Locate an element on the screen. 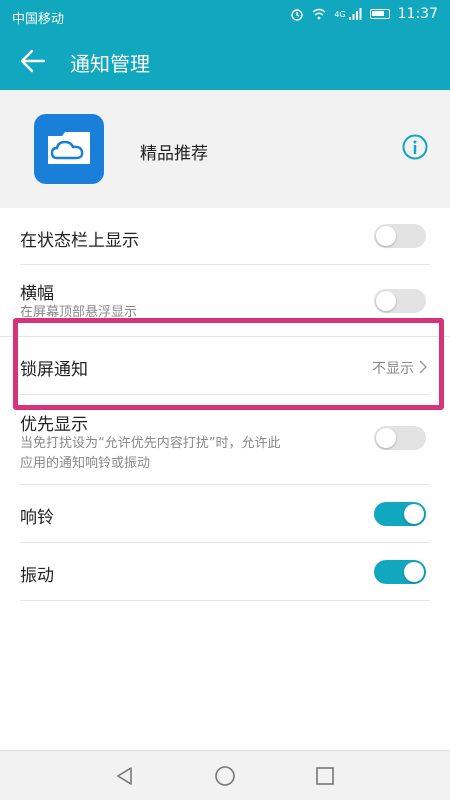 This screenshot has width=450, height=800. ring-toggle is located at coordinates (400, 514).